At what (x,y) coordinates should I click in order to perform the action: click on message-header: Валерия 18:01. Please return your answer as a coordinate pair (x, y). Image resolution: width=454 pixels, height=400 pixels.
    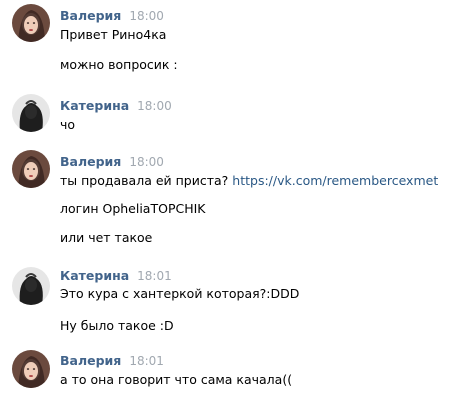
    Looking at the image, I should click on (112, 360).